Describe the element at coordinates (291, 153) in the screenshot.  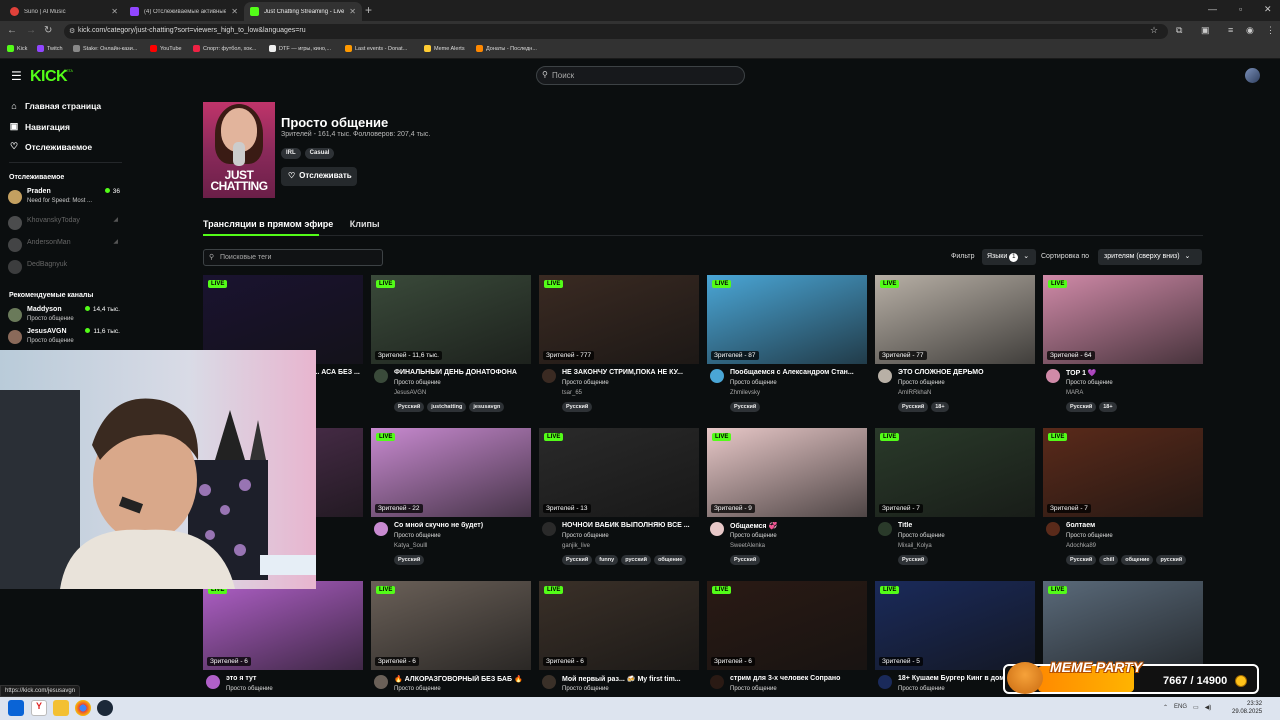
I see `tag: IRL` at that location.